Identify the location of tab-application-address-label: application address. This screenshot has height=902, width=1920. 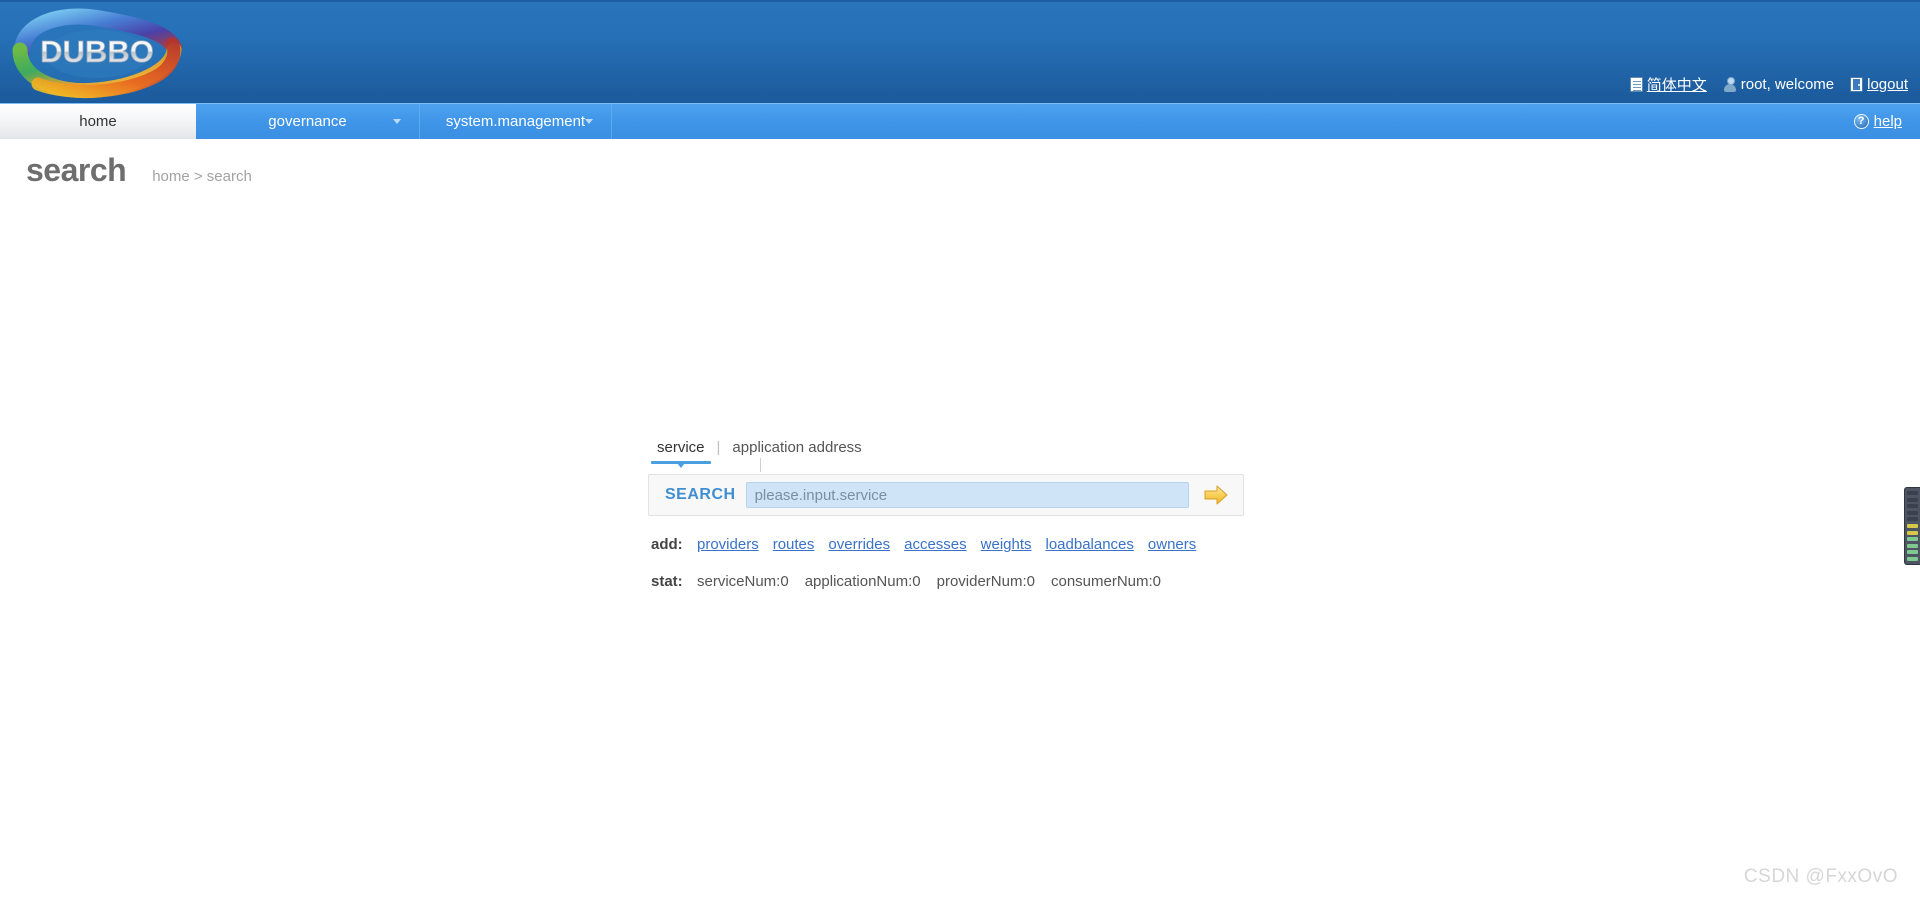
(797, 447).